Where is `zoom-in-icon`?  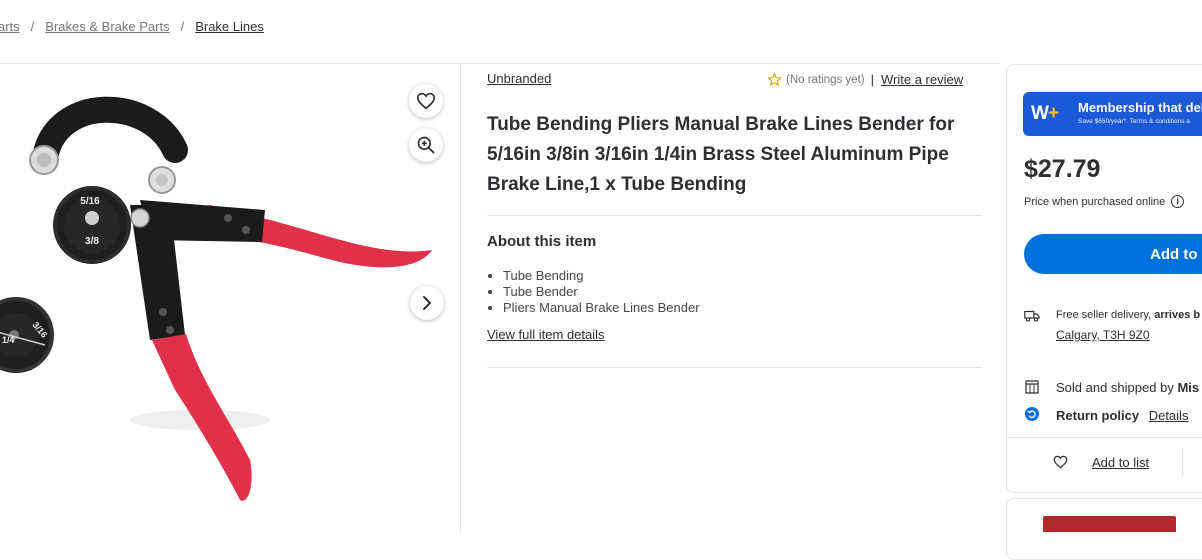 zoom-in-icon is located at coordinates (426, 145).